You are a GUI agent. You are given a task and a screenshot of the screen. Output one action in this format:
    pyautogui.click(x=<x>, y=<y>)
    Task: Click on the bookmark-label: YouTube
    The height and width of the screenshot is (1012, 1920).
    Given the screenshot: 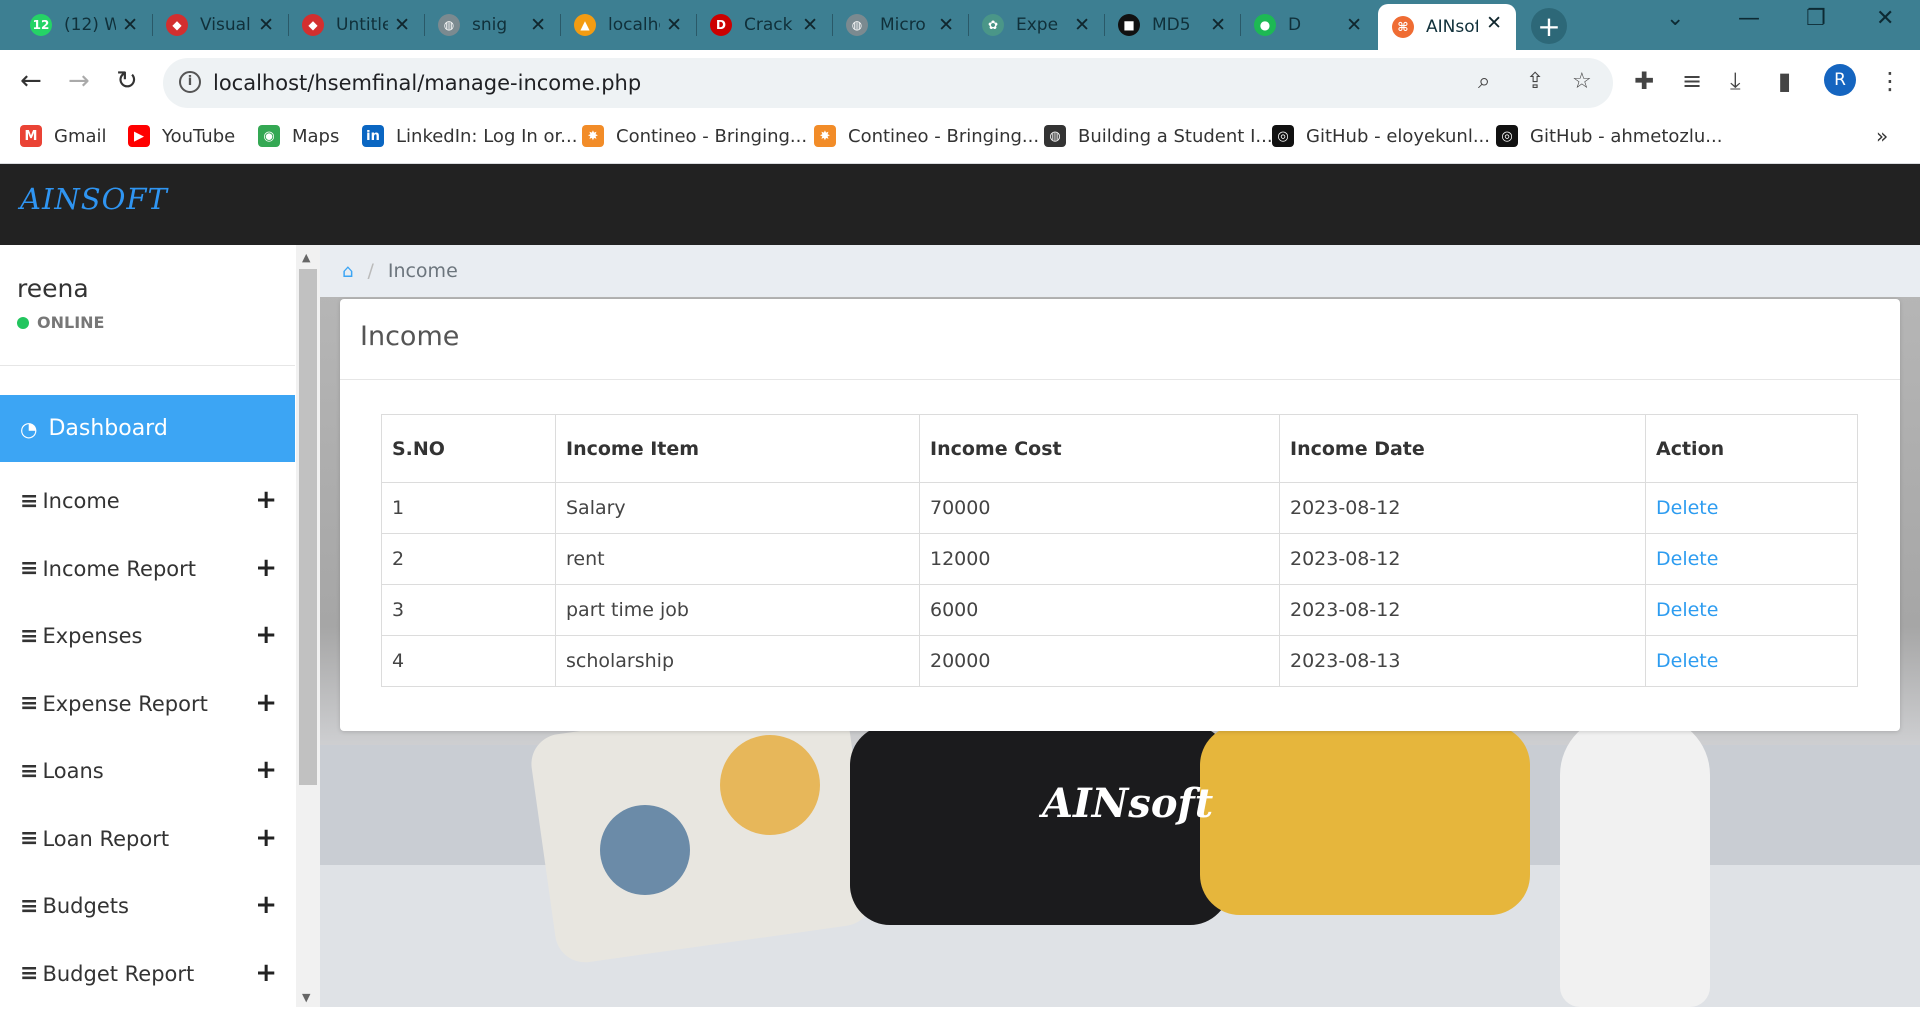 What is the action you would take?
    pyautogui.click(x=199, y=136)
    